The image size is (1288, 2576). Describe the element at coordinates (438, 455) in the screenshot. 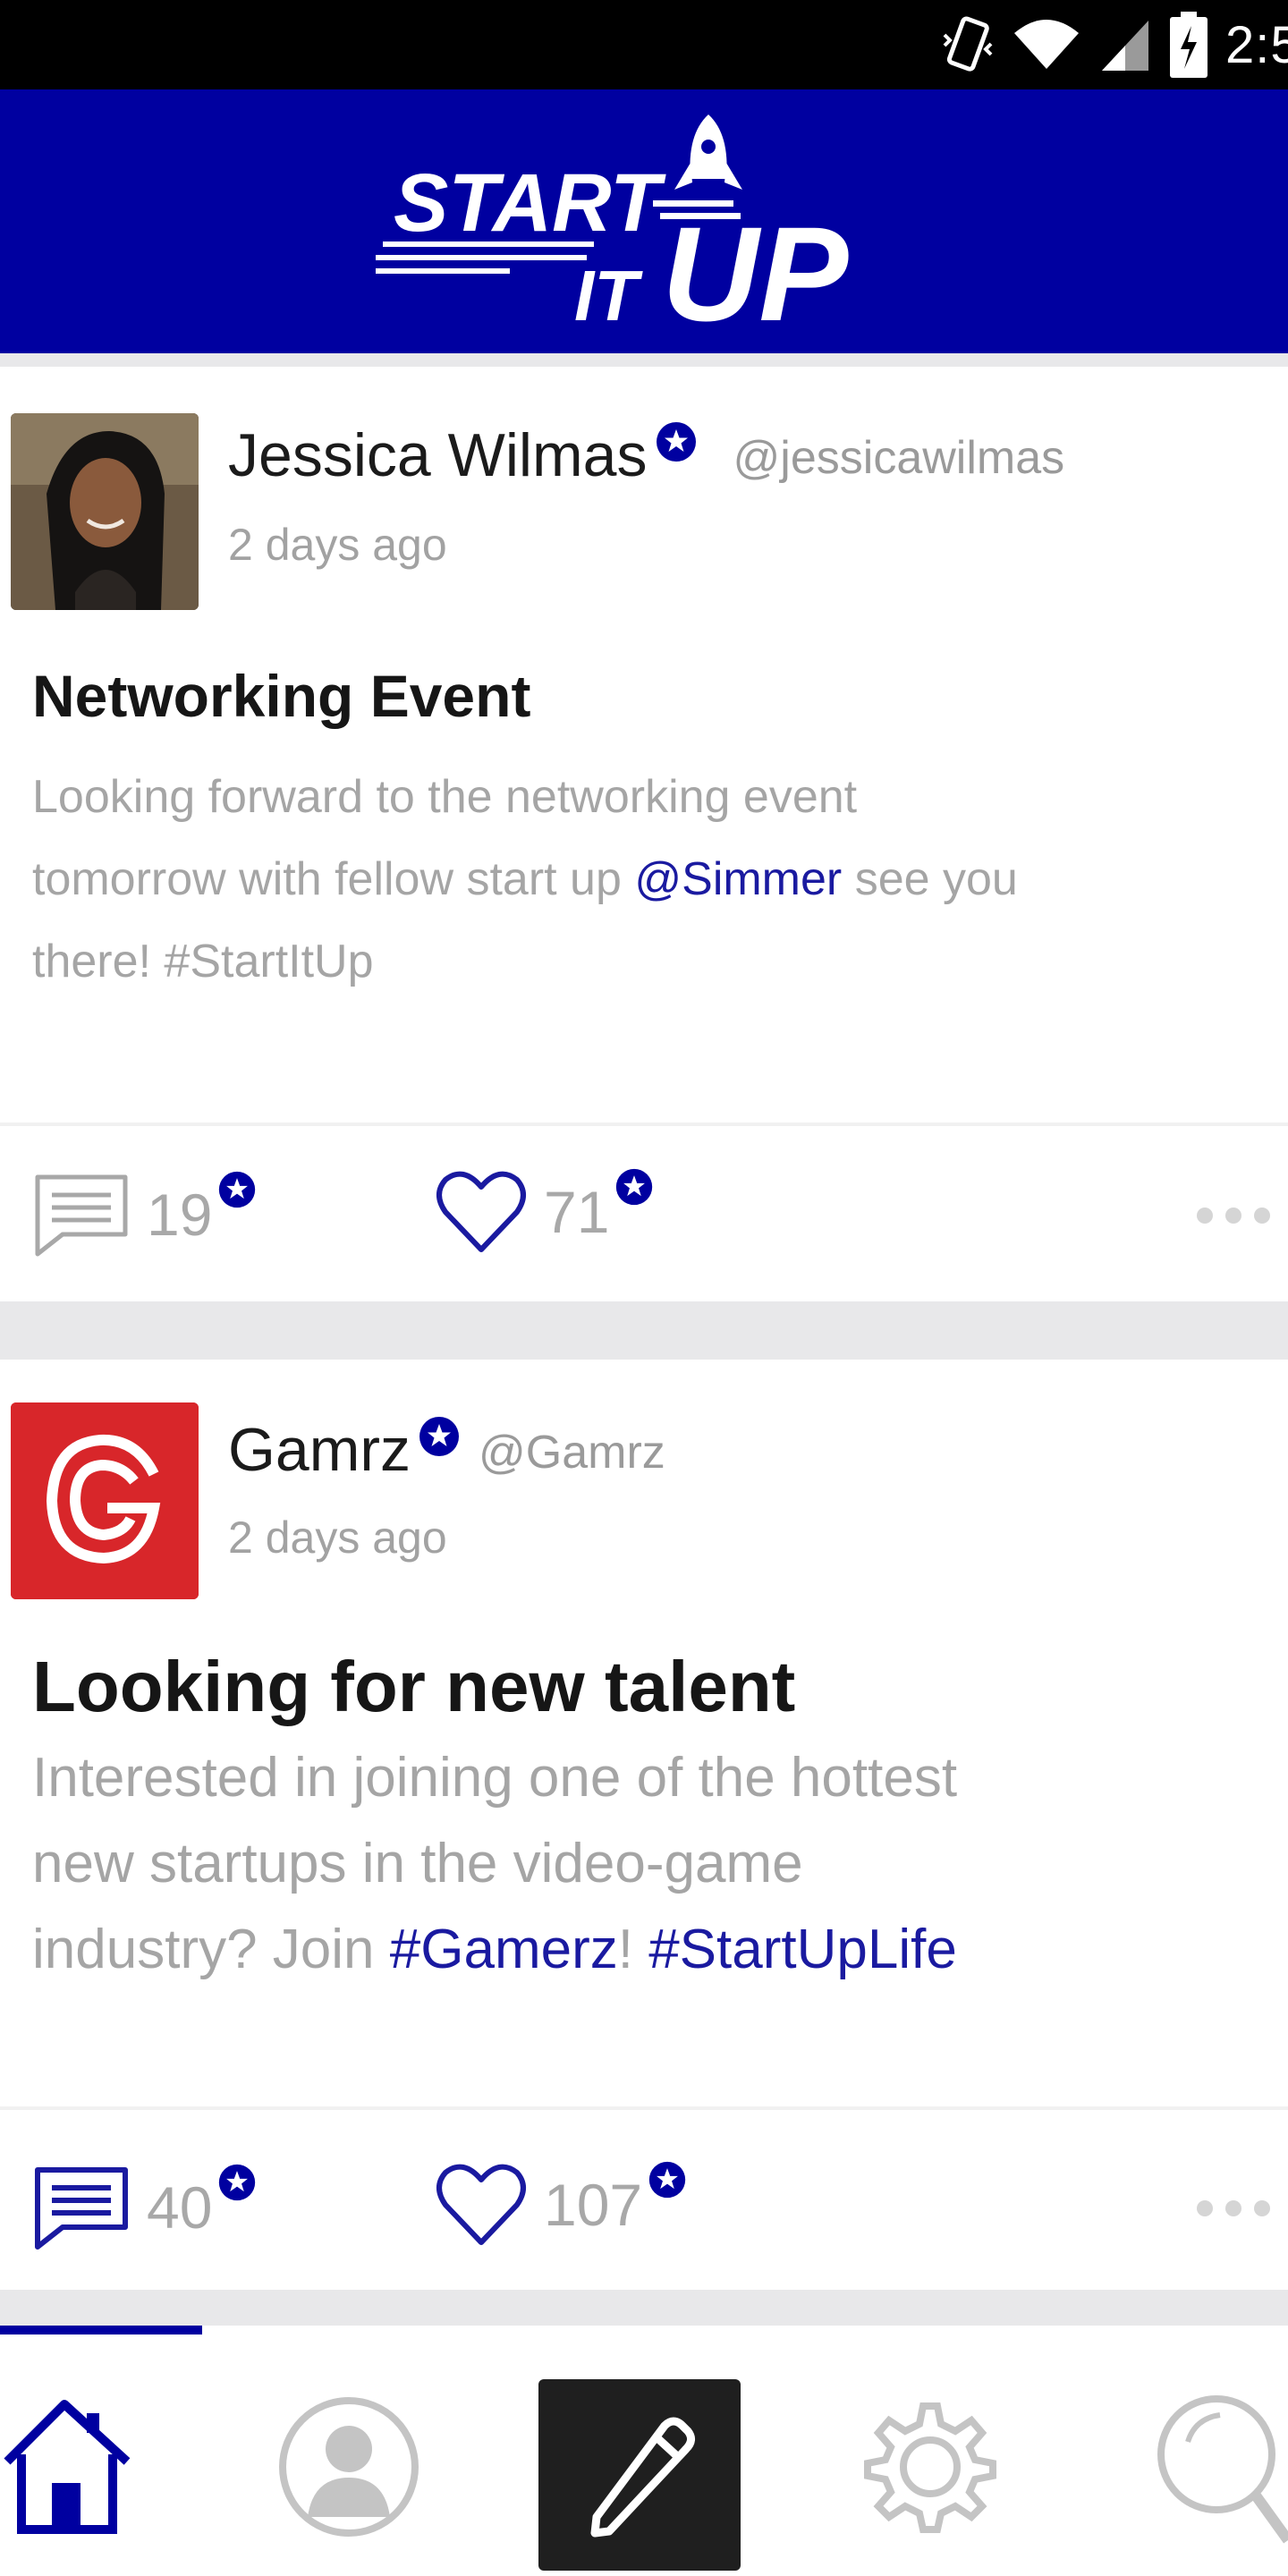

I see `author-name: Jessica Wilmas` at that location.